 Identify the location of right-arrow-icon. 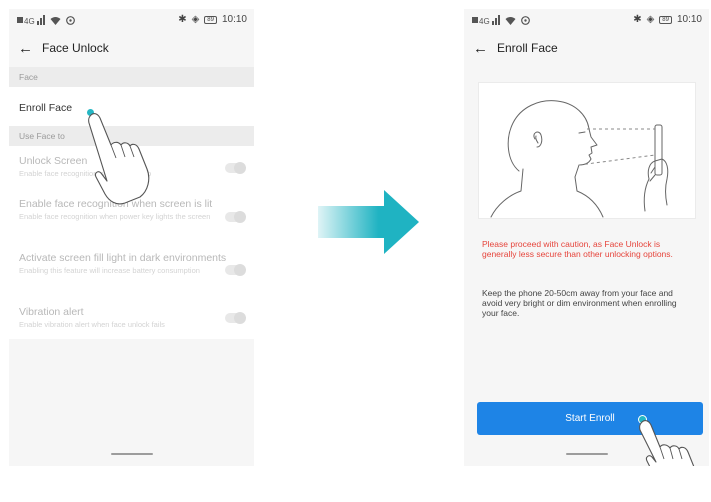
(368, 222).